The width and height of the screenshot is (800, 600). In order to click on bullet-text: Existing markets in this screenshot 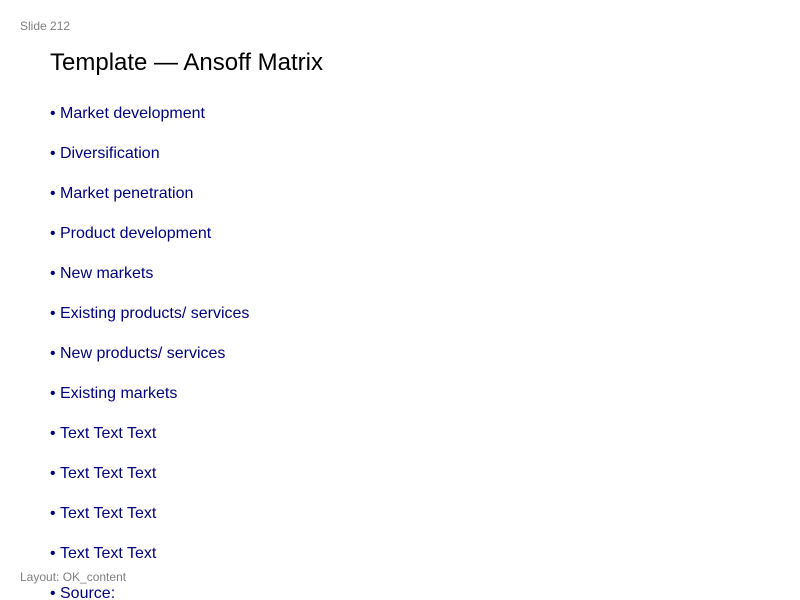, I will do `click(119, 393)`.